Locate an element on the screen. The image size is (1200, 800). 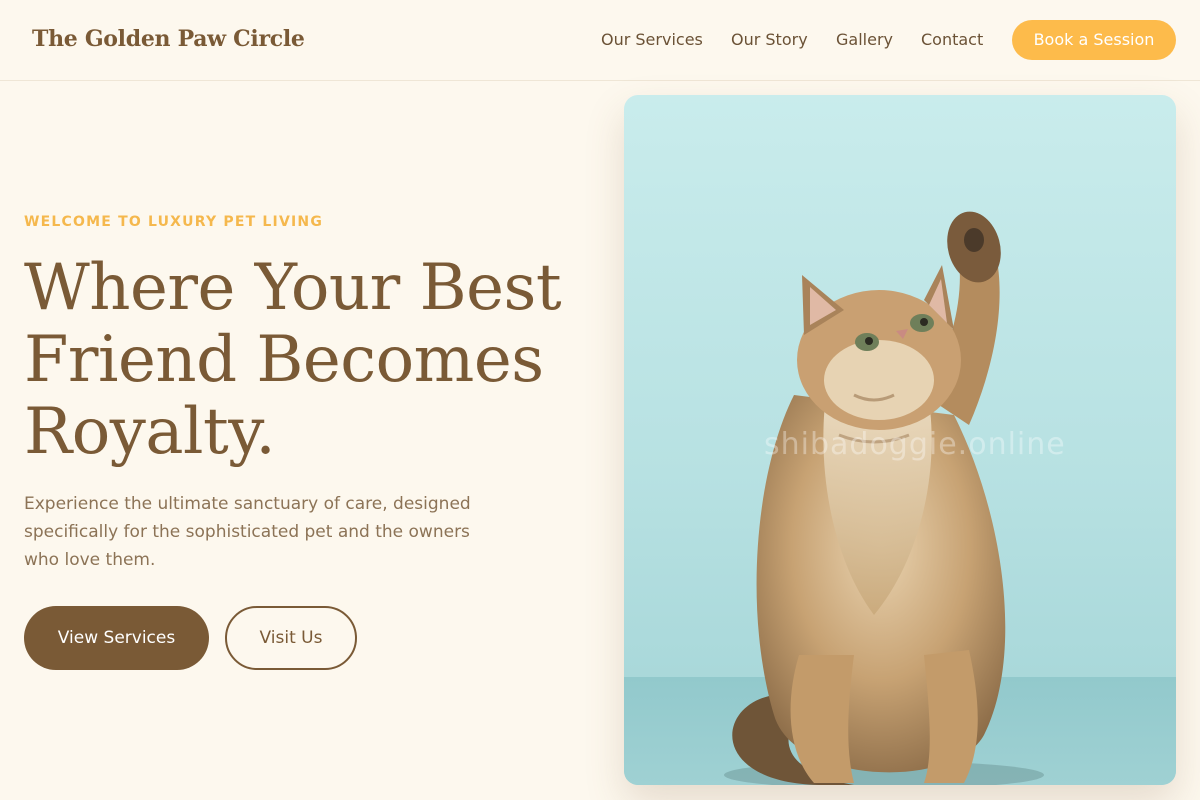
headline-line-3: Royalty. is located at coordinates (150, 432).